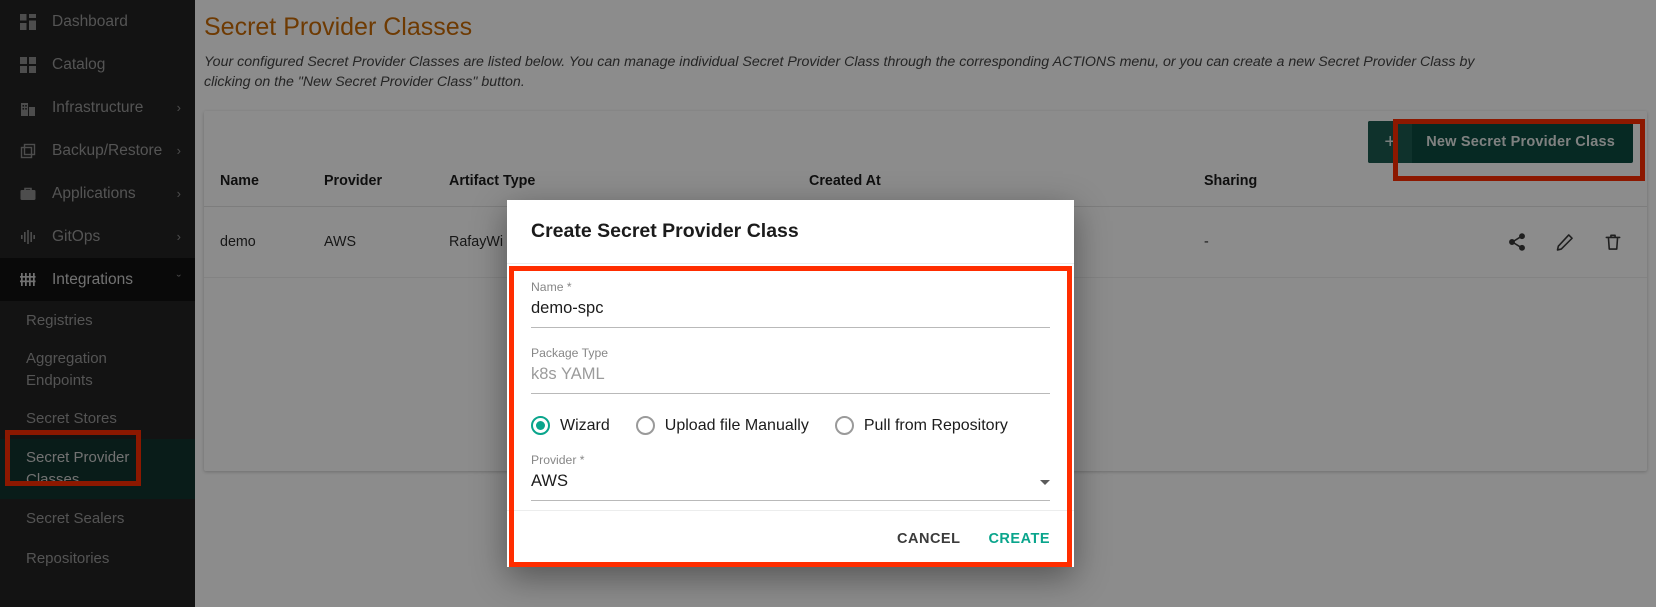 The height and width of the screenshot is (607, 1656). I want to click on package-type-input: k8s YAML, so click(790, 379).